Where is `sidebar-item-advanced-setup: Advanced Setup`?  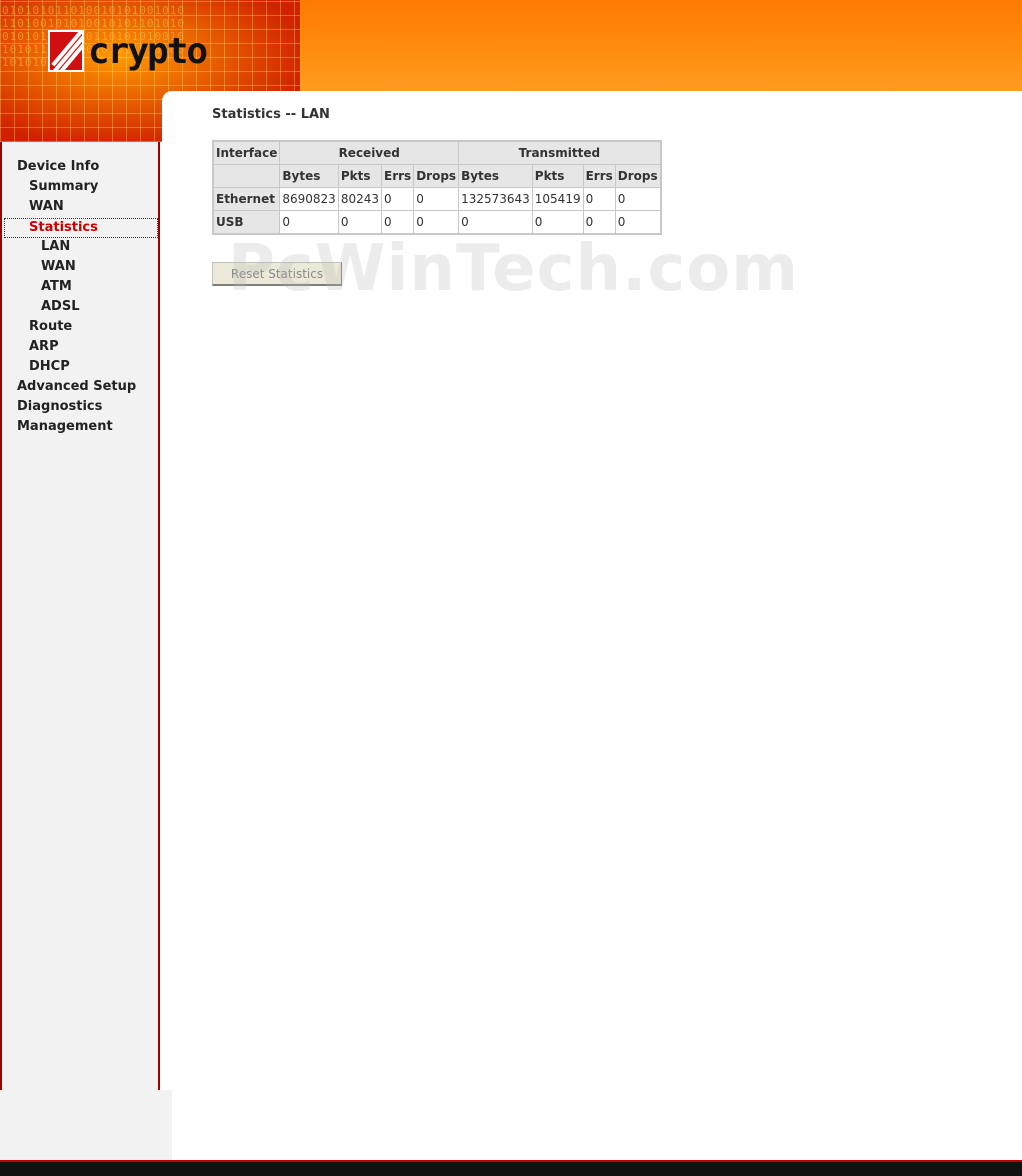
sidebar-item-advanced-setup: Advanced Setup is located at coordinates (76, 387).